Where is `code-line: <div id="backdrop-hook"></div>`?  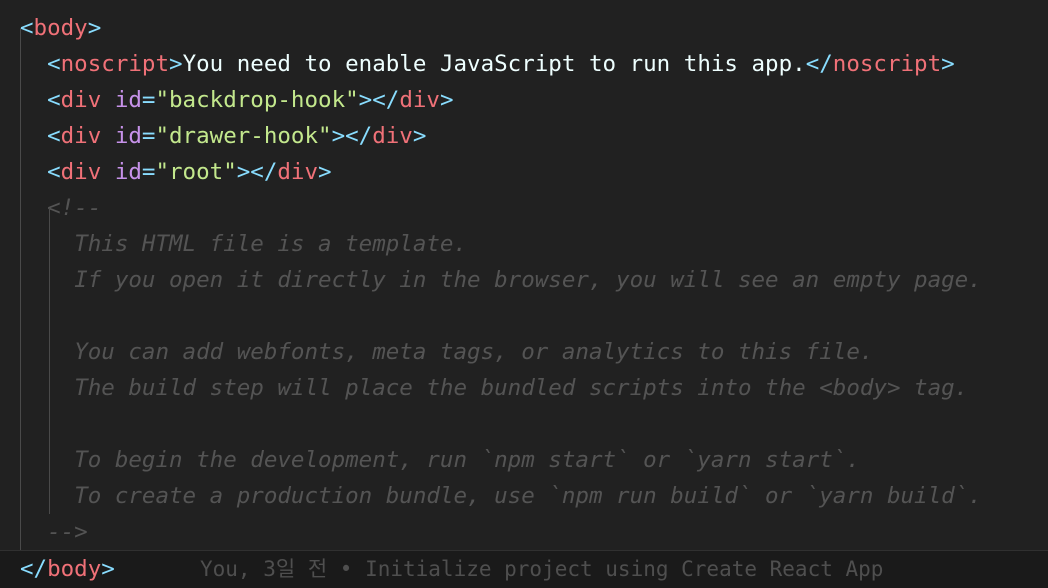
code-line: <div id="backdrop-hook"></div> is located at coordinates (524, 100).